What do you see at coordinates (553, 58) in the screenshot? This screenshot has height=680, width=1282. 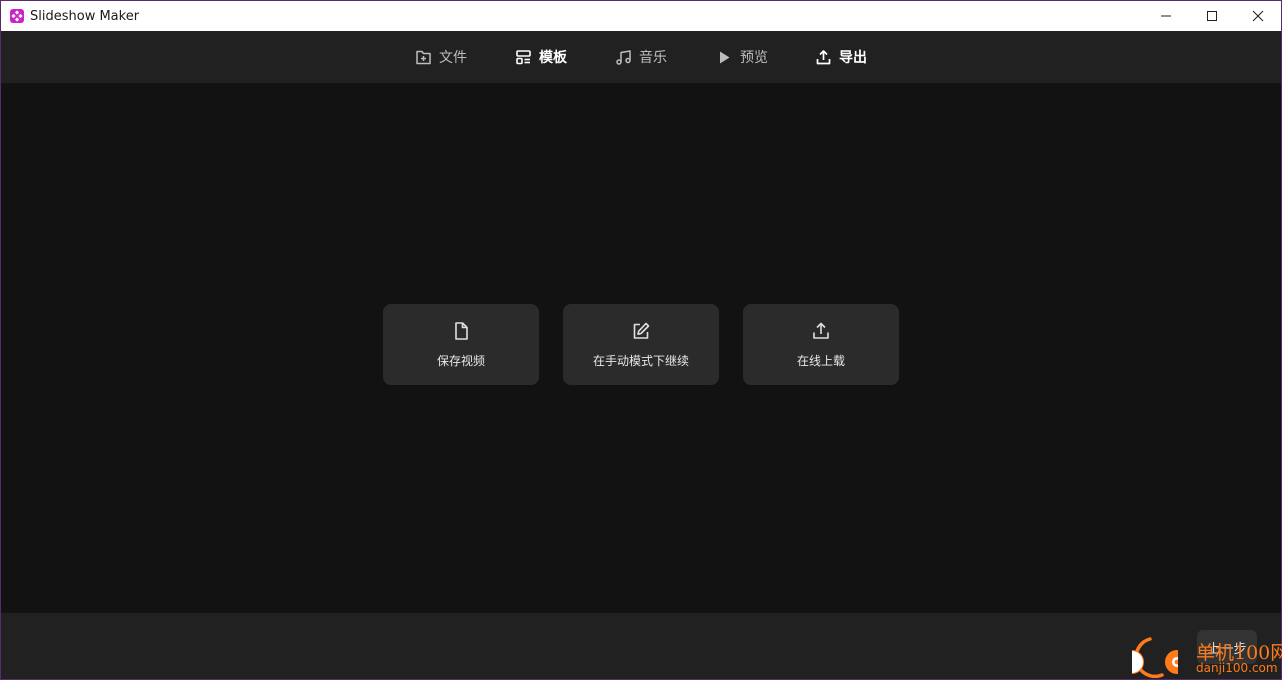 I see `nav-template-label: 模板` at bounding box center [553, 58].